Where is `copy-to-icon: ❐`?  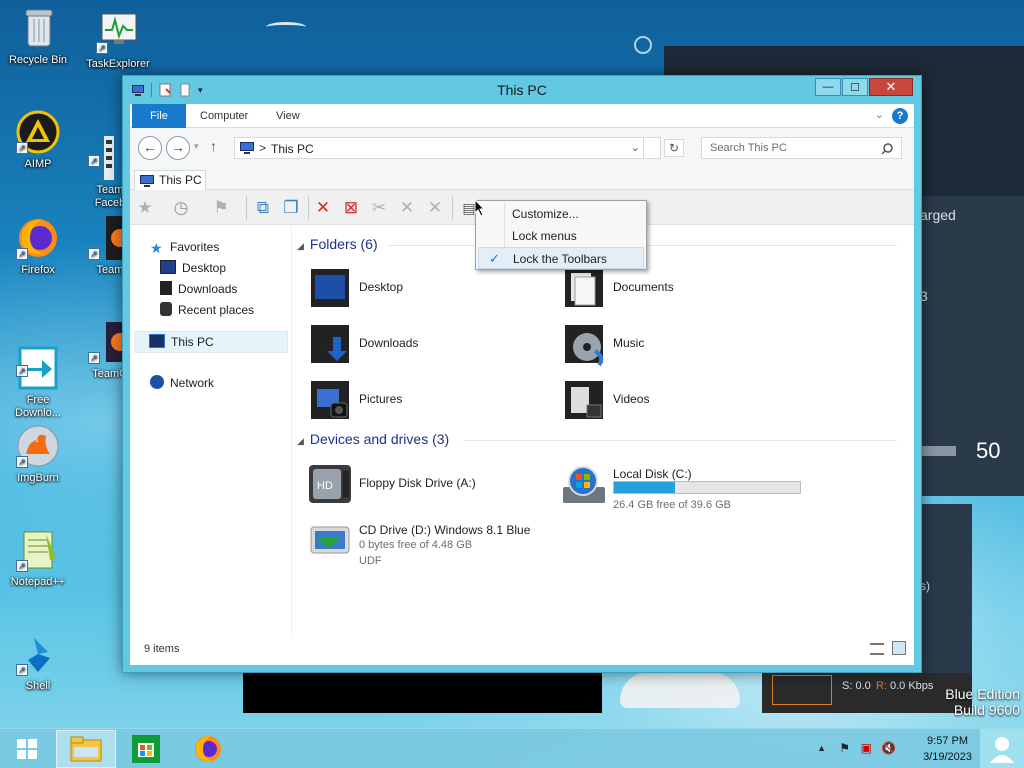 copy-to-icon: ❐ is located at coordinates (291, 208).